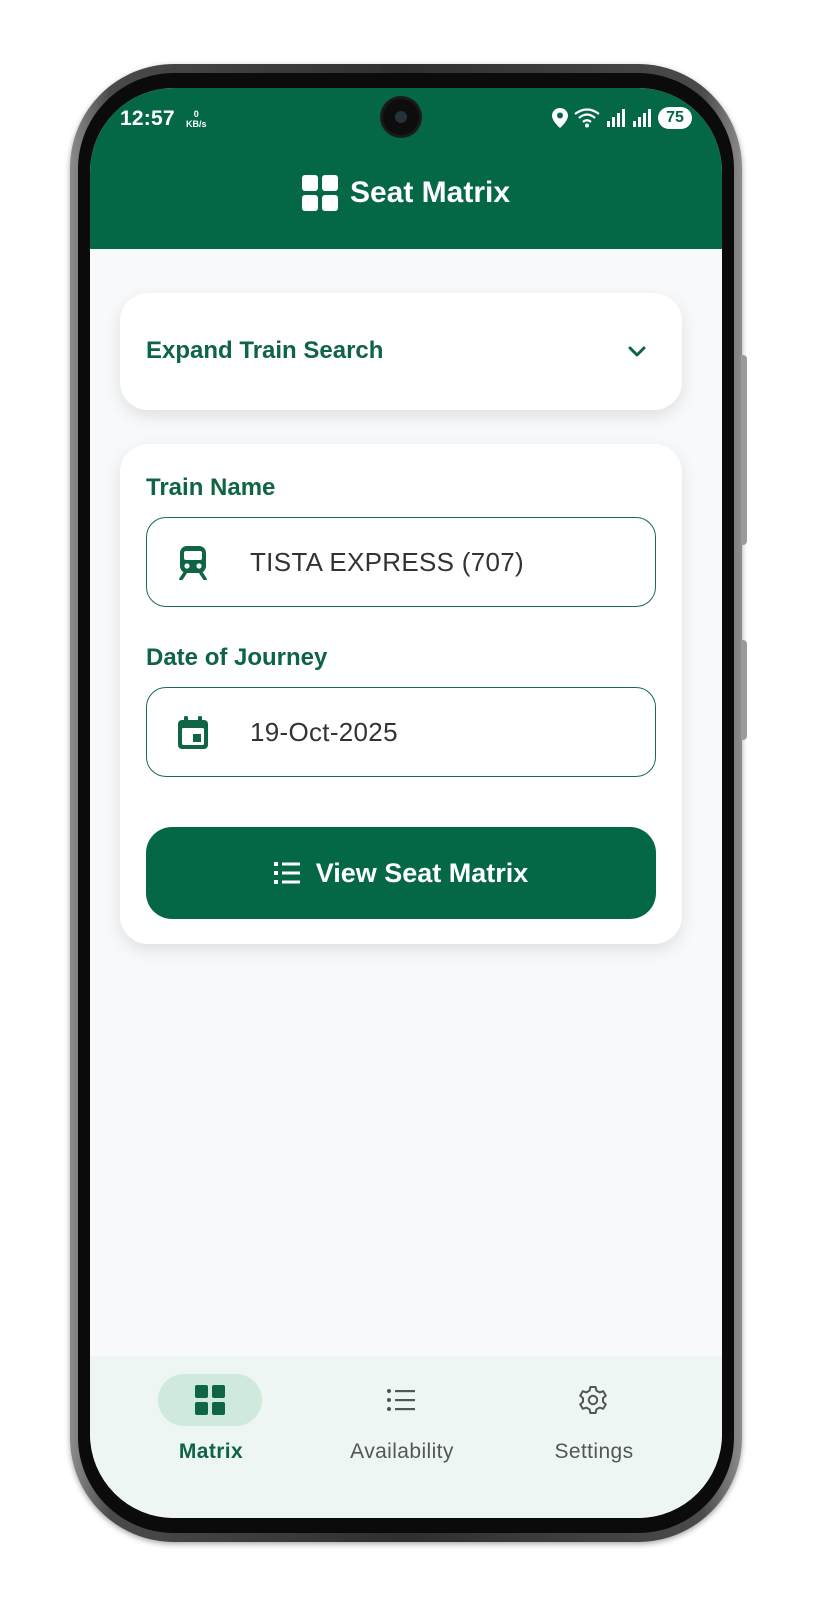 The image size is (818, 1600). Describe the element at coordinates (324, 732) in the screenshot. I see `date-of-journey-value: 19-Oct-2025` at that location.